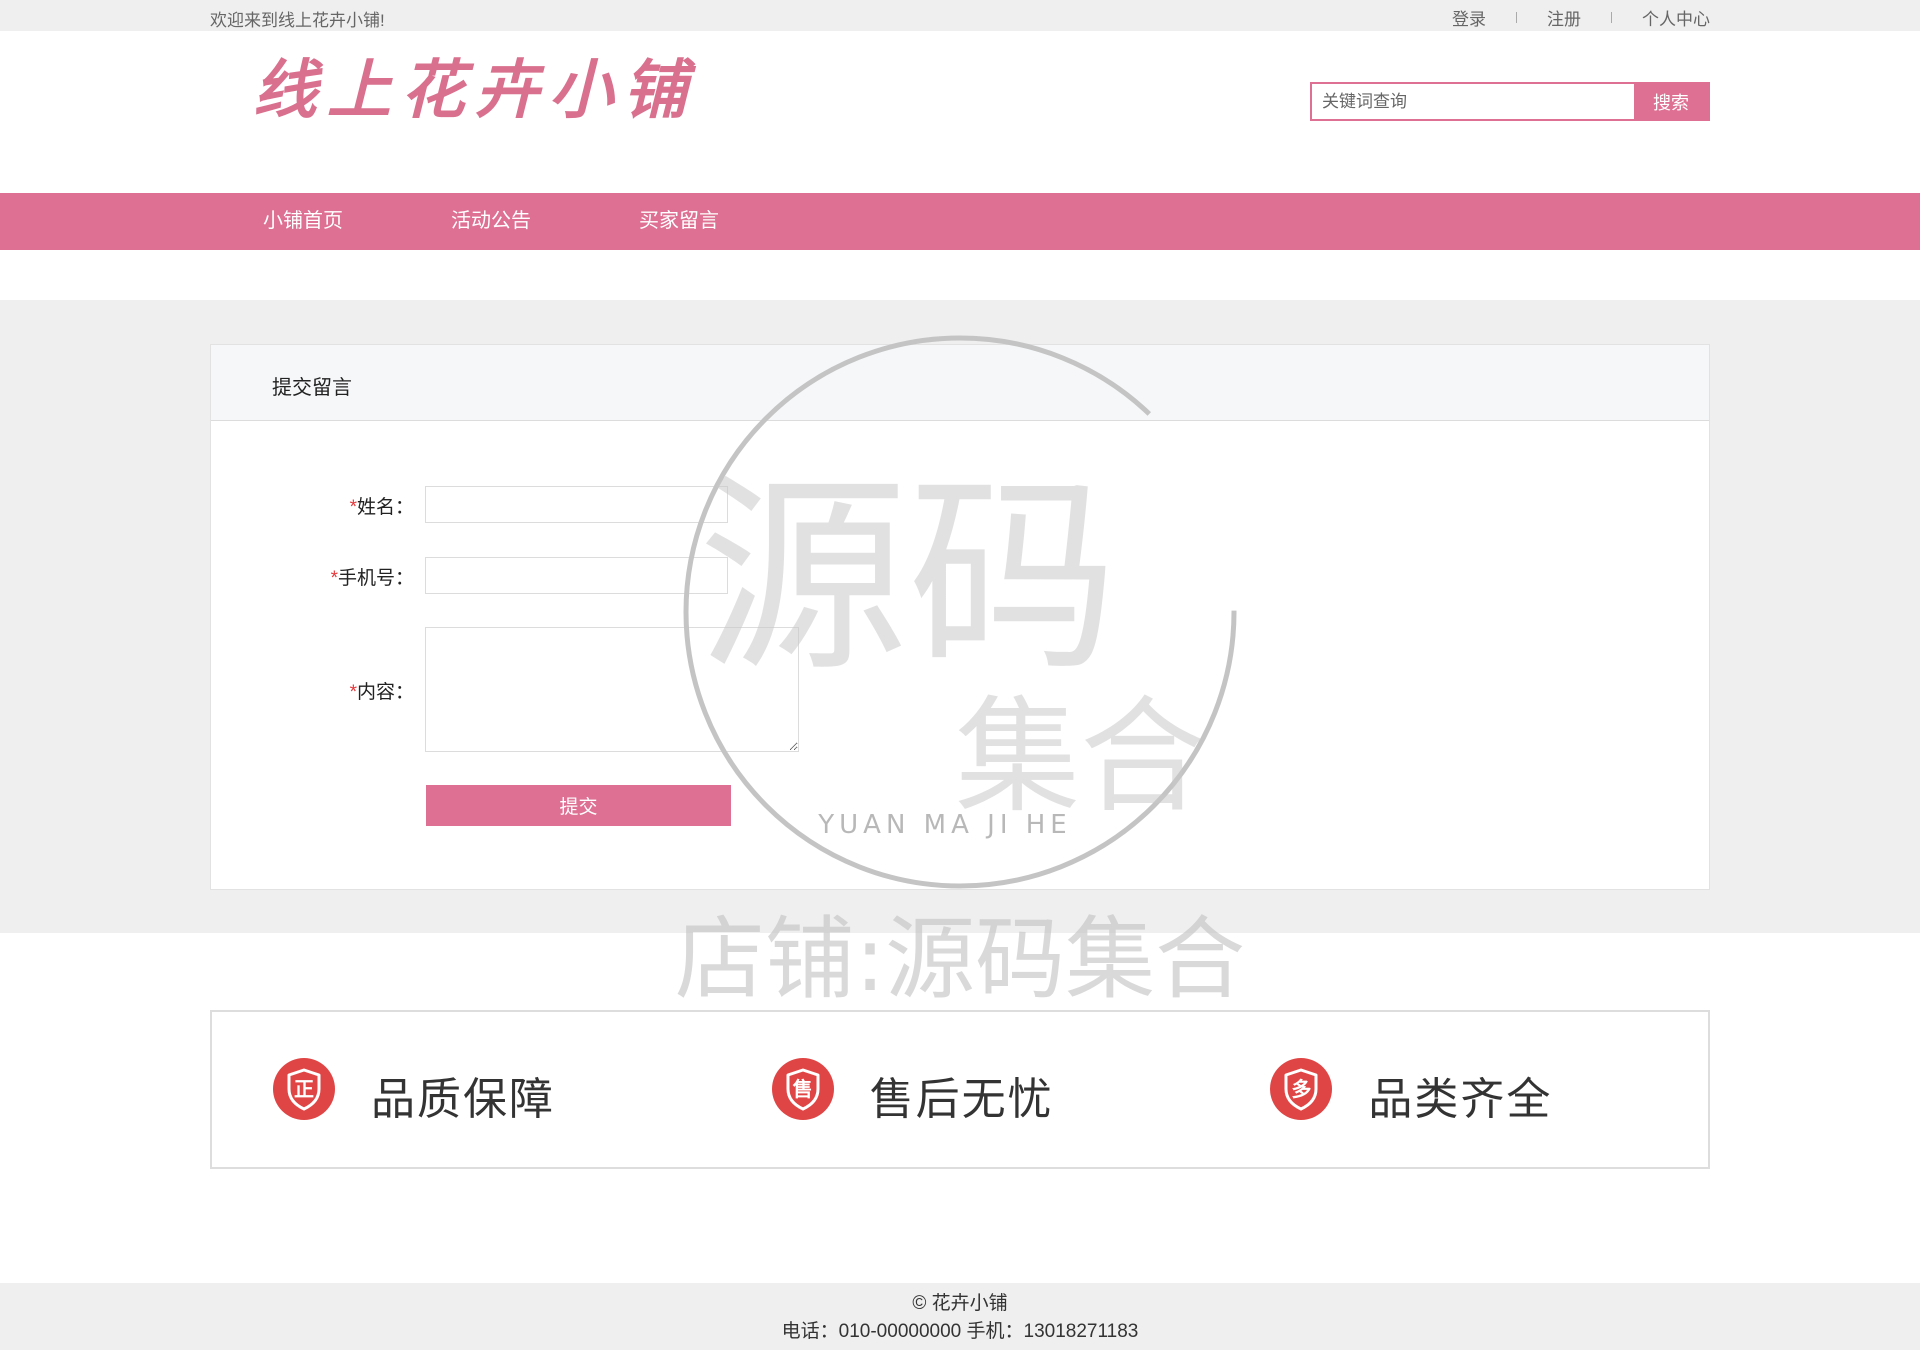 The width and height of the screenshot is (1920, 1350). I want to click on full-range-icon: 多, so click(1301, 1089).